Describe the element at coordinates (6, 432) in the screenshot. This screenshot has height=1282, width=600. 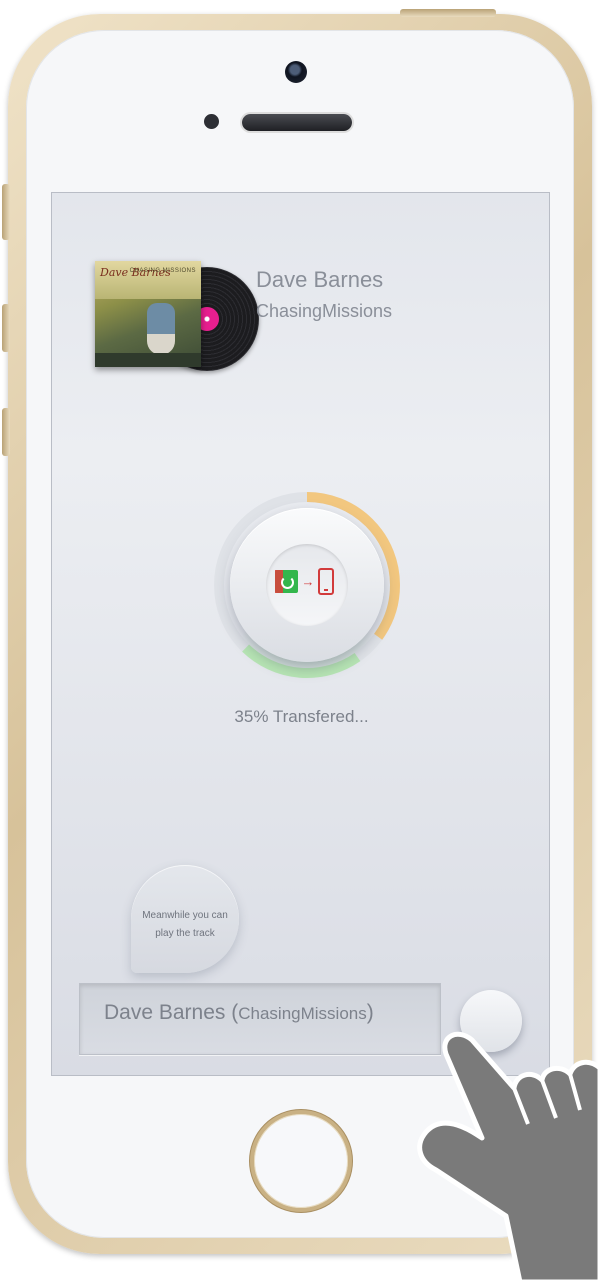
I see `volume-down-button` at that location.